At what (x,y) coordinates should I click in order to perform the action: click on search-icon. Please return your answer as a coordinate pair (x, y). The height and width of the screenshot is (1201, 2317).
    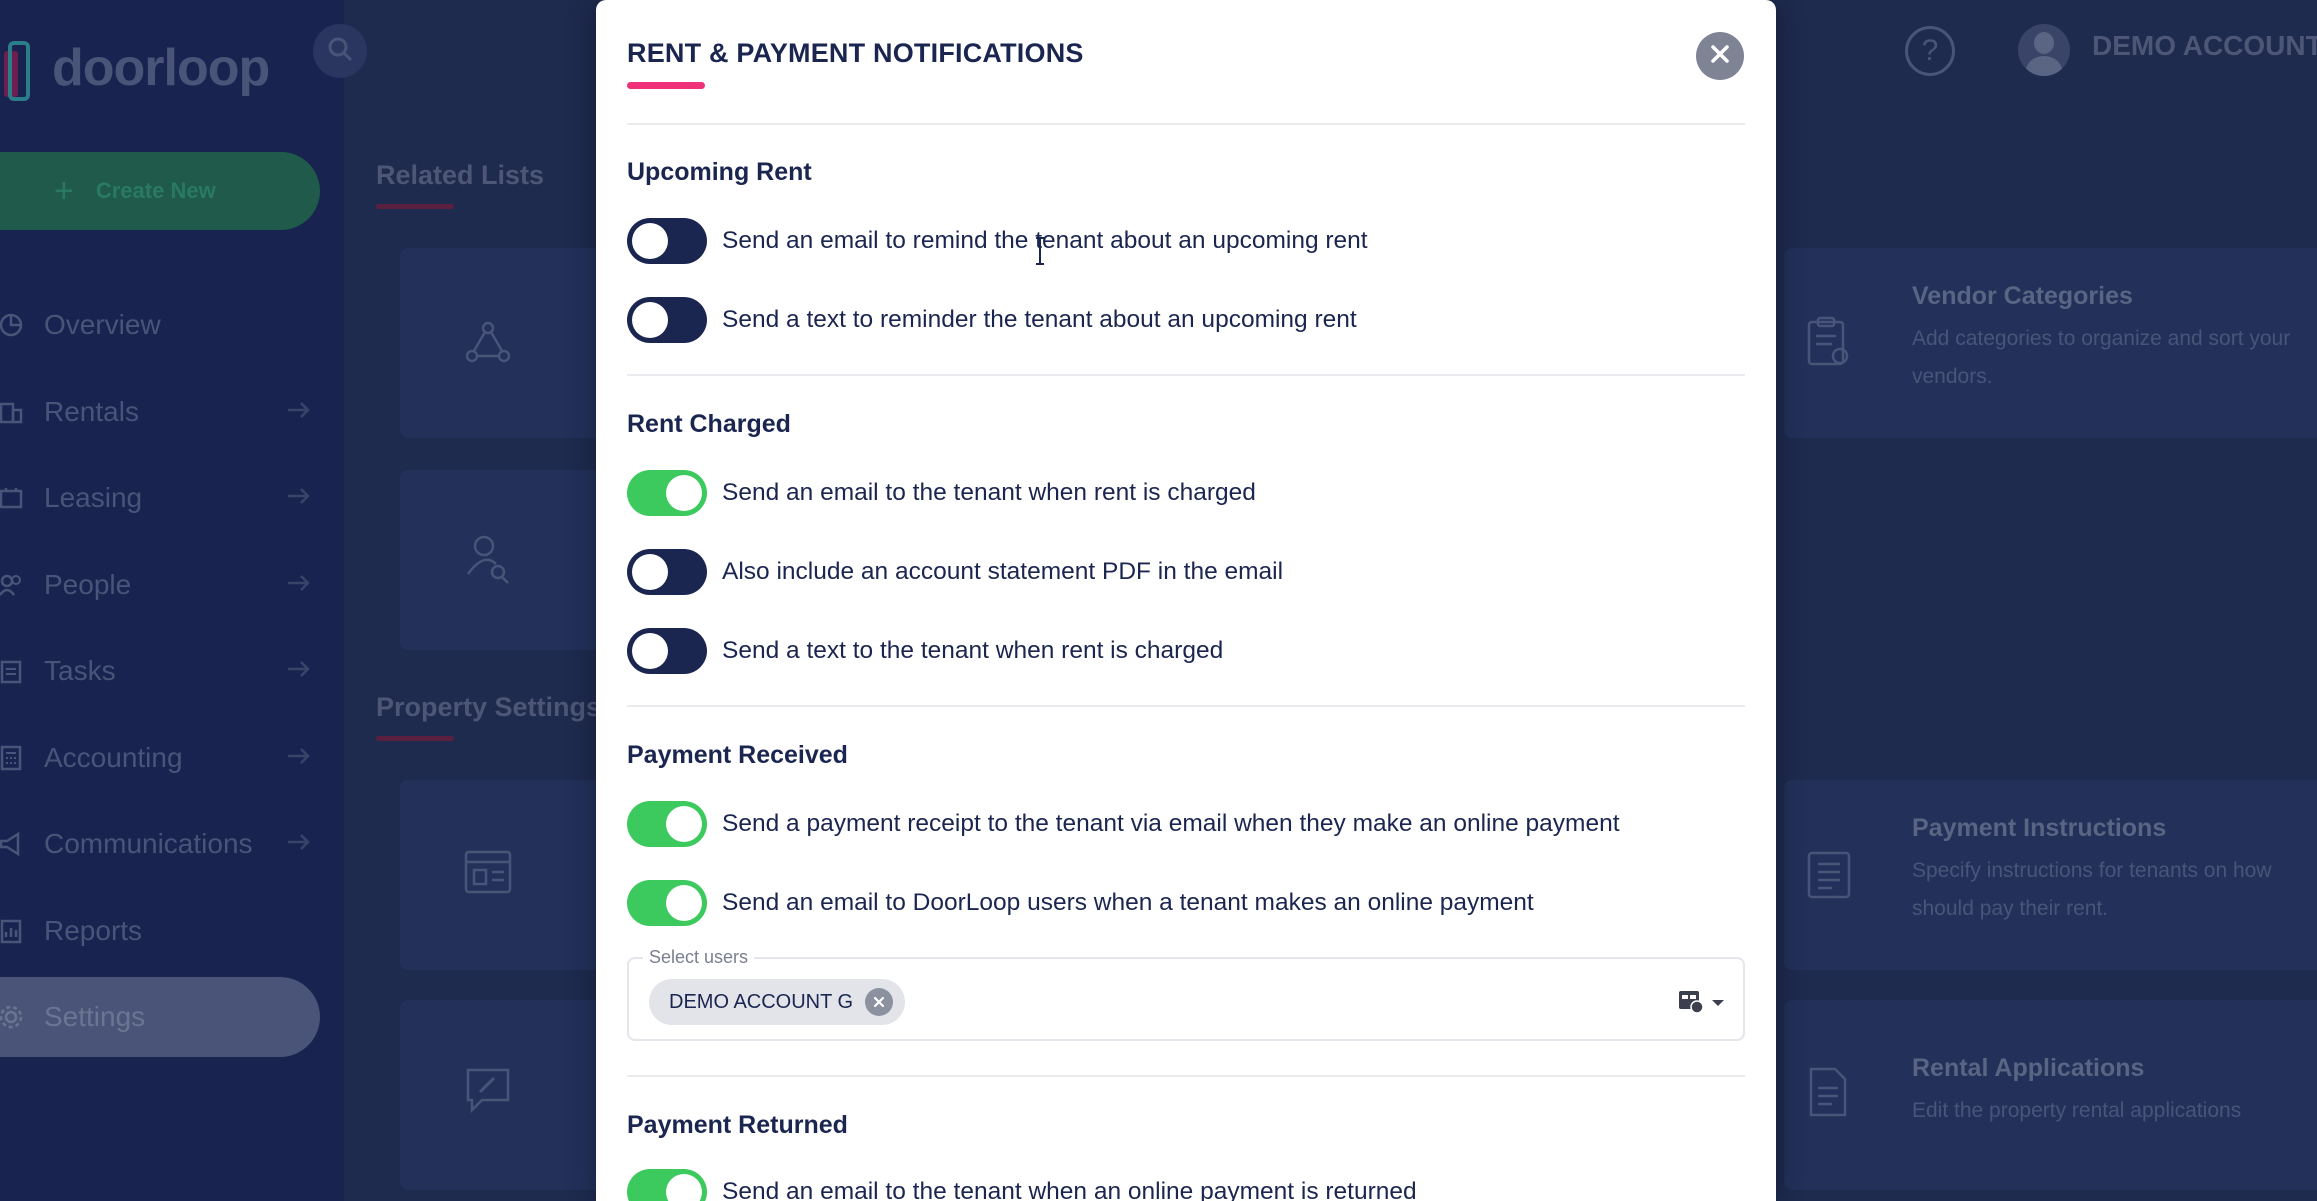
    Looking at the image, I should click on (340, 51).